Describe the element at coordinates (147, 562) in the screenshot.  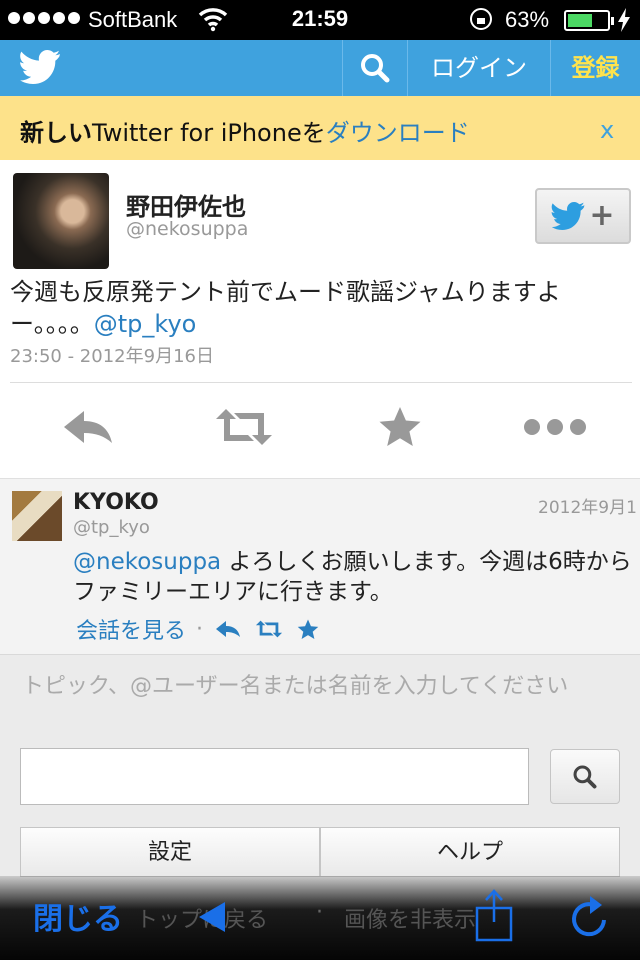
I see `reply-mention-link: @nekosuppa` at that location.